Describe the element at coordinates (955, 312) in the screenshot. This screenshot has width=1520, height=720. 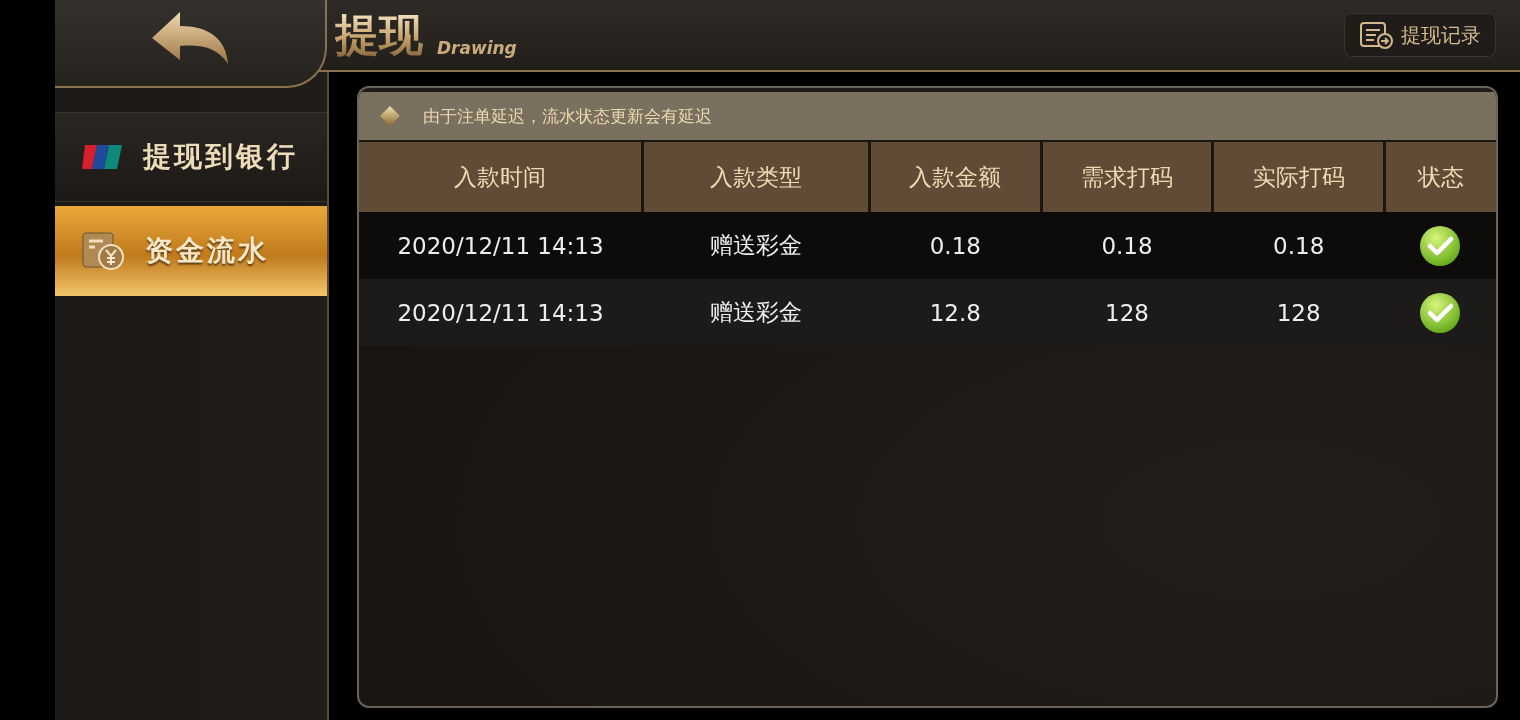
I see `table-cell: 12.8` at that location.